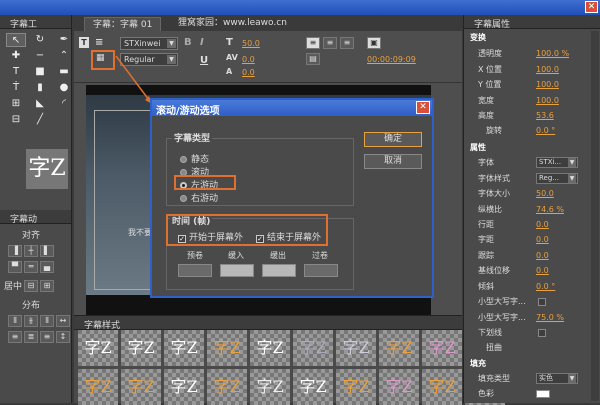 This screenshot has height=405, width=600. I want to click on radio-crawl-right: 右游动, so click(199, 197).